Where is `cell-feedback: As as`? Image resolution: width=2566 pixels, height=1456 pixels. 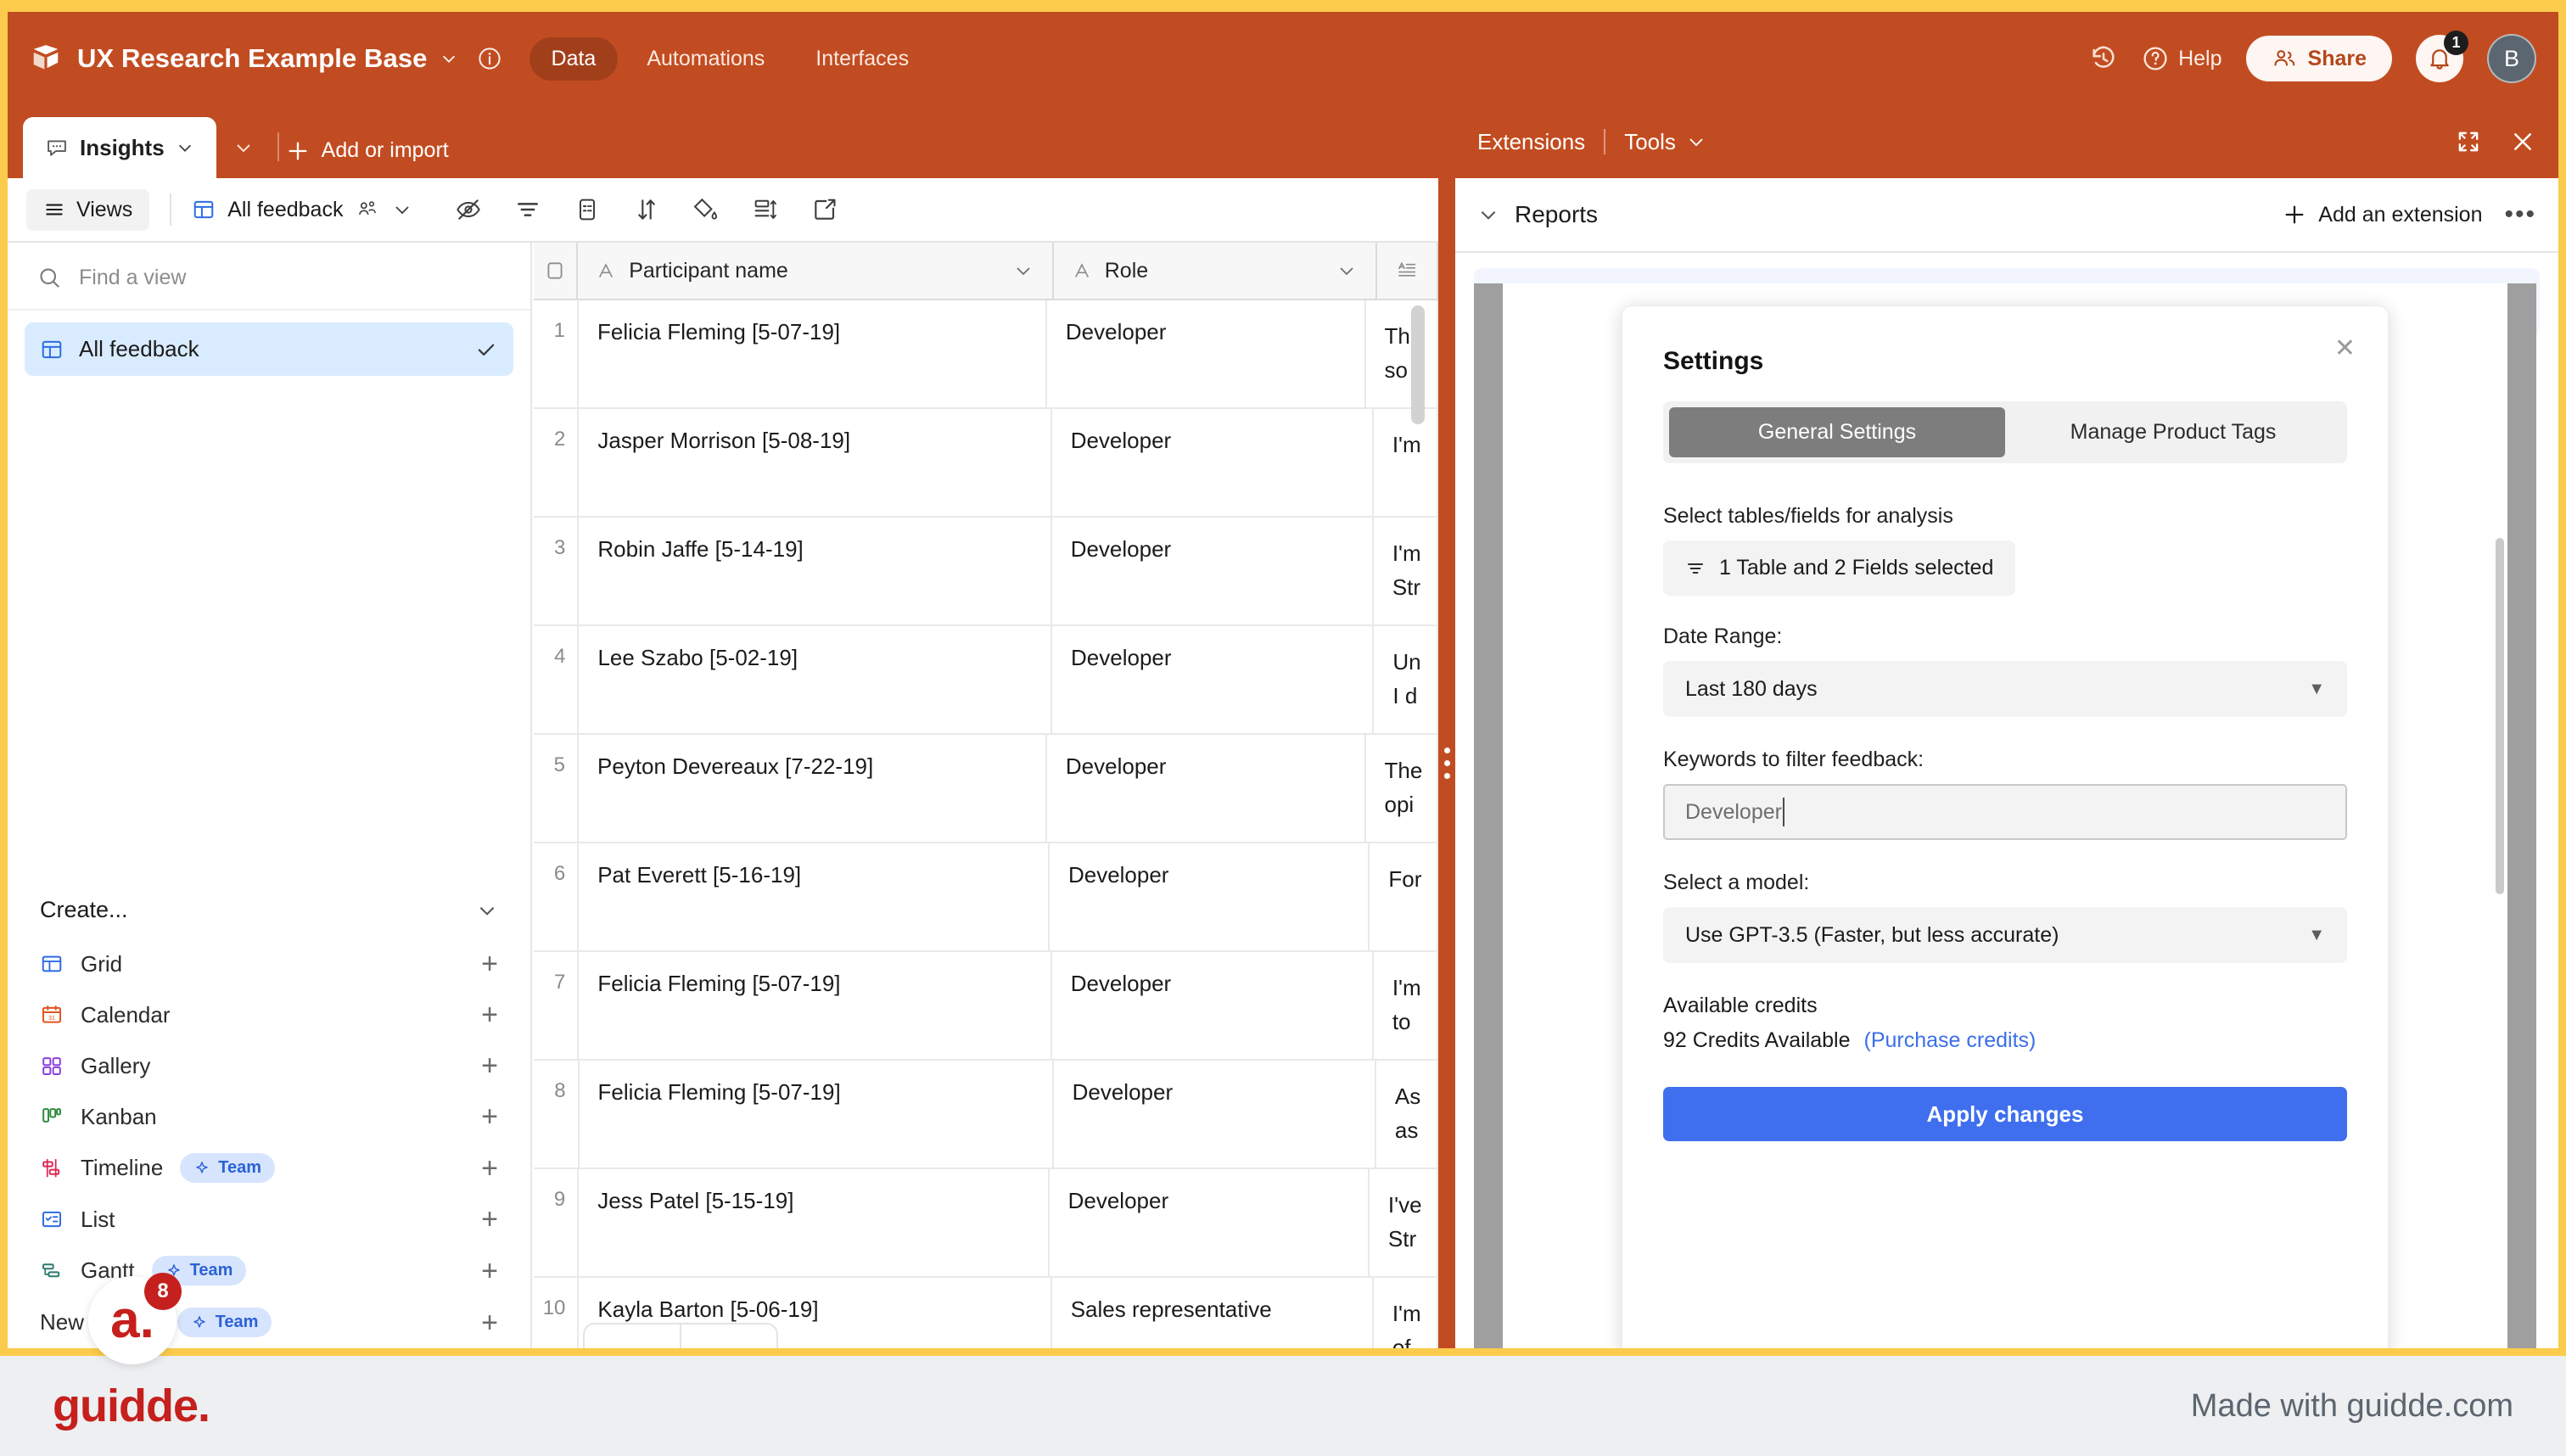
cell-feedback: As as is located at coordinates (1407, 1114).